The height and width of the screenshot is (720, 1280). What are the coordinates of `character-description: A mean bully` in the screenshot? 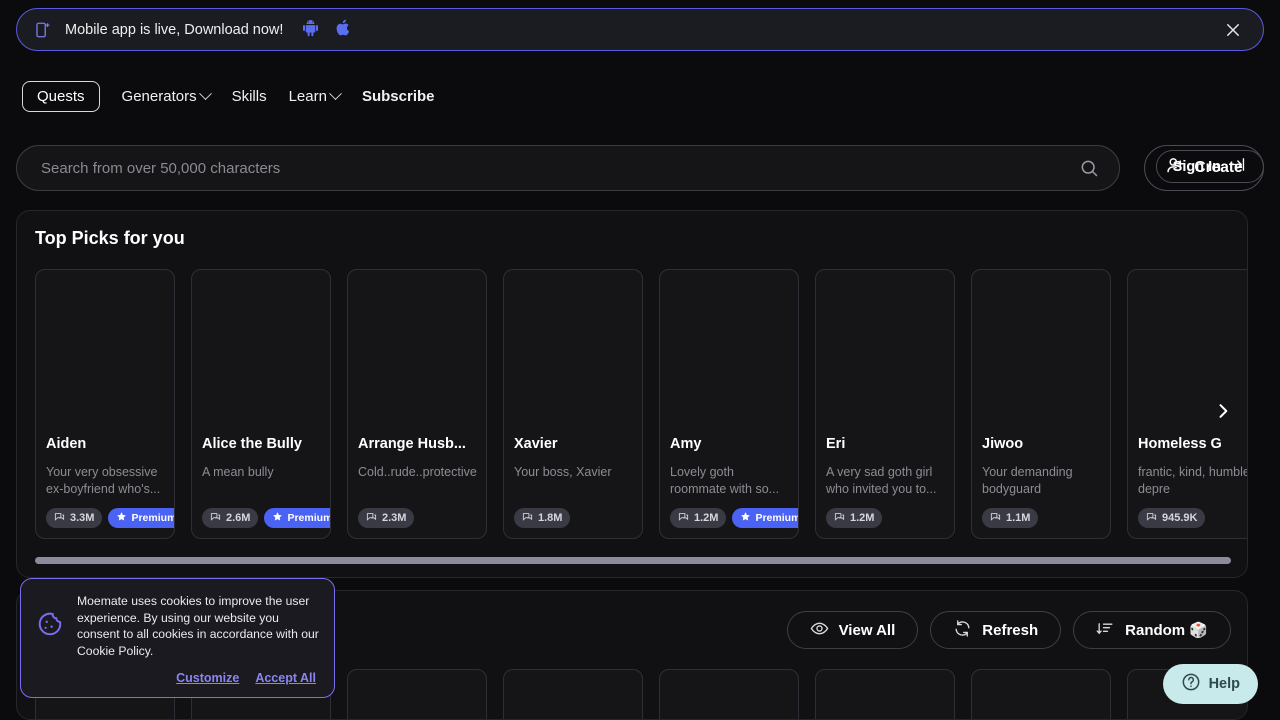 It's located at (238, 472).